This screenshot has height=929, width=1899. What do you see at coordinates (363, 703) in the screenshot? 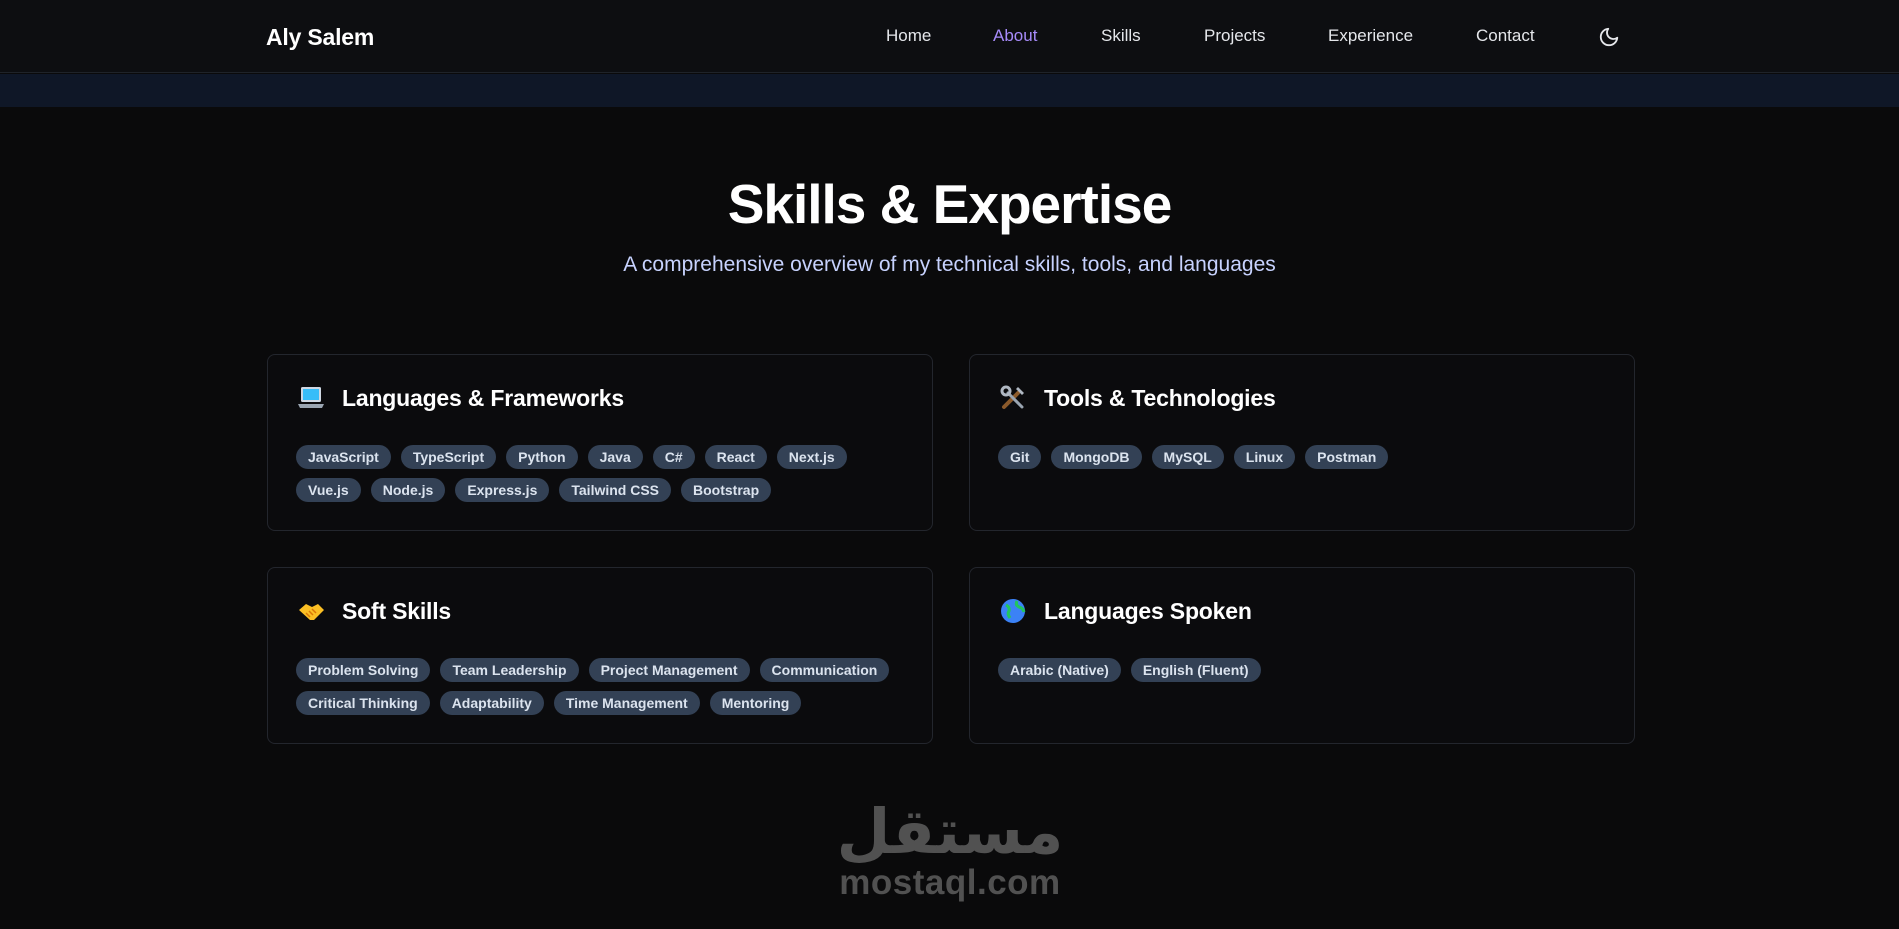
I see `skill-tag: Critical Thinking` at bounding box center [363, 703].